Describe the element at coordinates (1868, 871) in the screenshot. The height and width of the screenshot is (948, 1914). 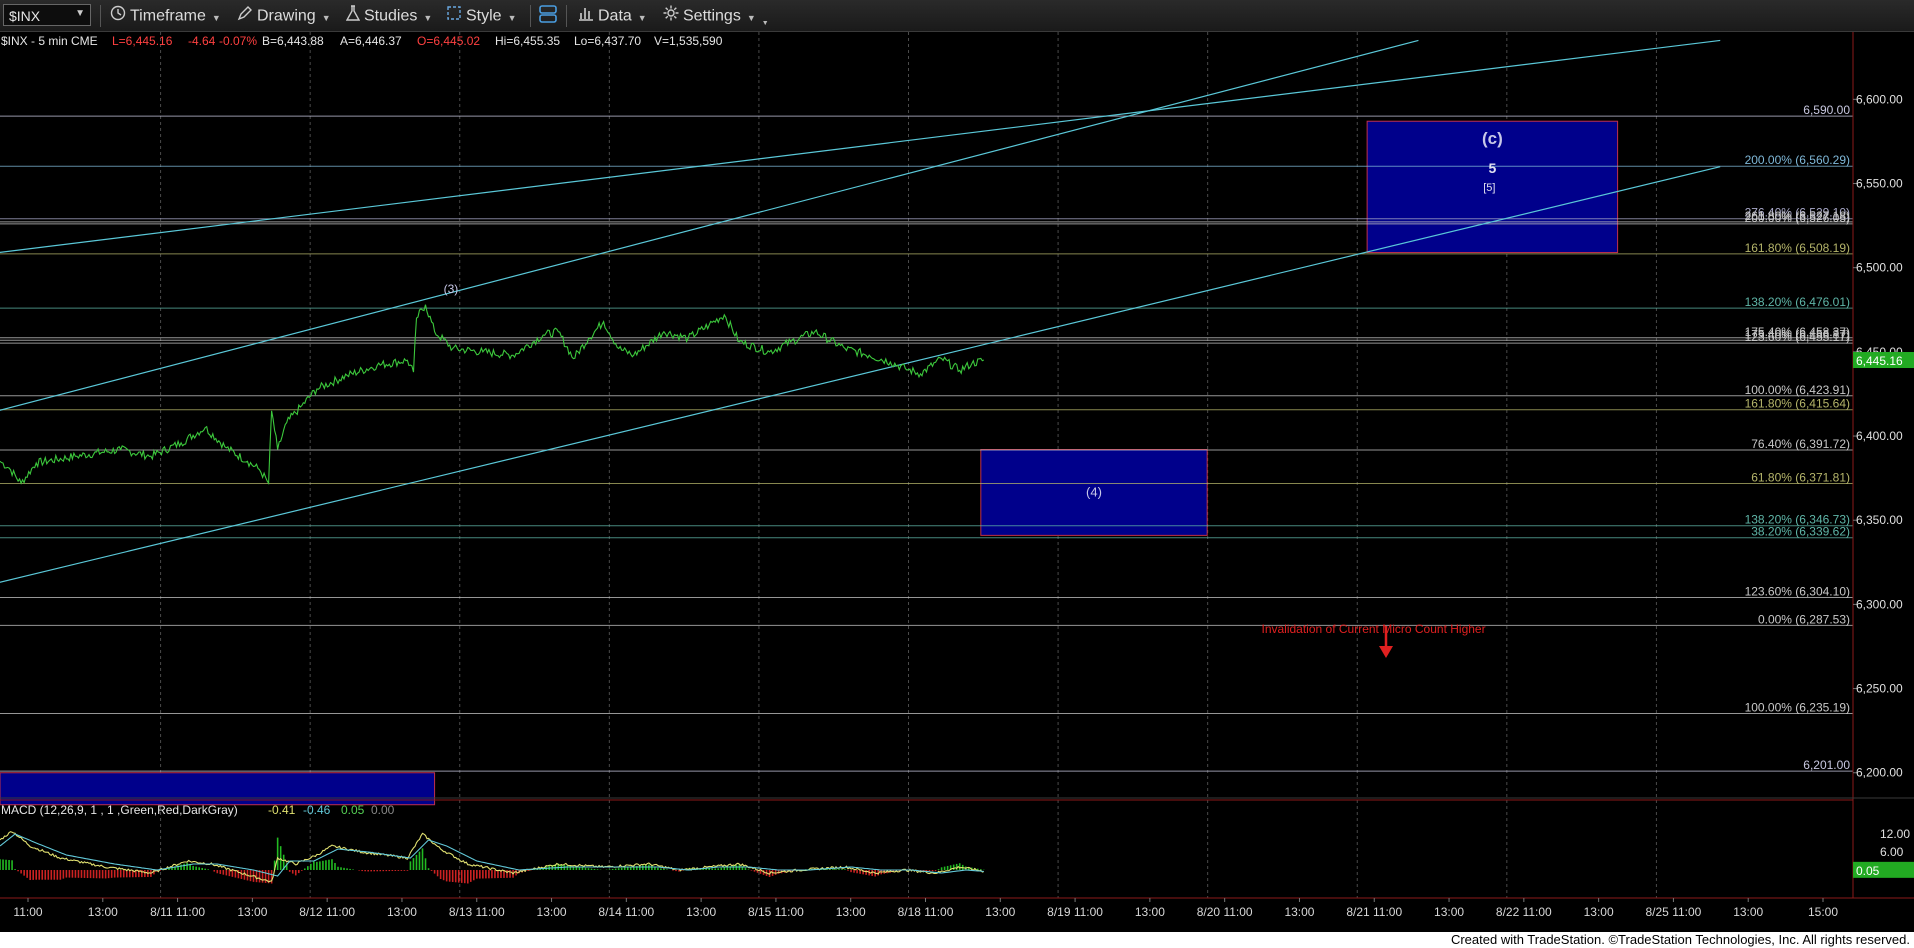
I see `macd-last-label: 0.05` at that location.